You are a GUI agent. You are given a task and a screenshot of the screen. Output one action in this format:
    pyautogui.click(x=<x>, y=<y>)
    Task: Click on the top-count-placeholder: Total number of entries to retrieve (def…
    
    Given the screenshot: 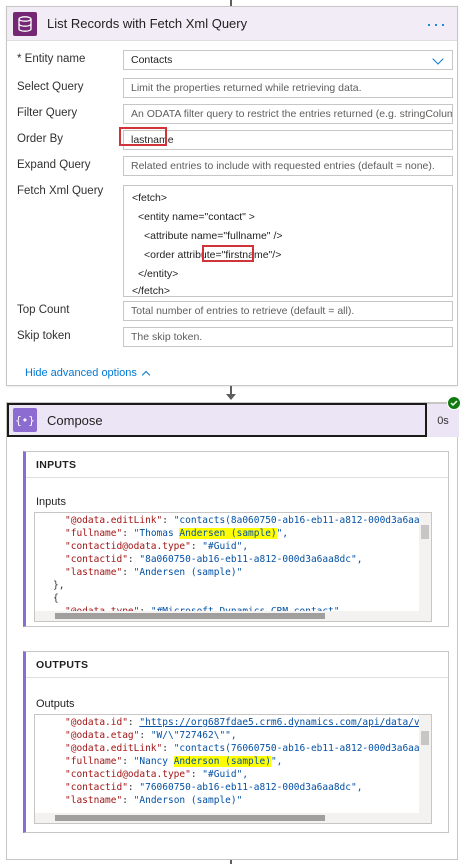 What is the action you would take?
    pyautogui.click(x=243, y=311)
    